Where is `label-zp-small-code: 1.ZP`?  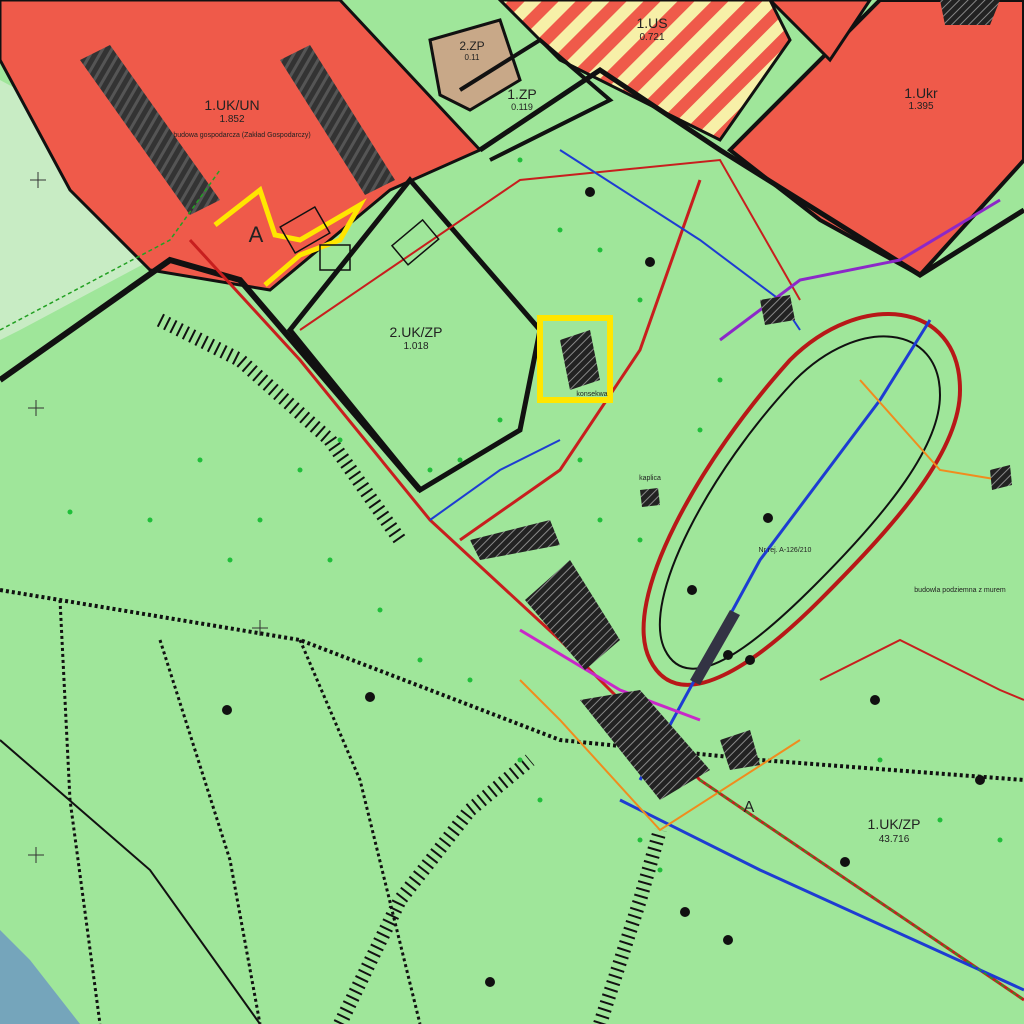 label-zp-small-code: 1.ZP is located at coordinates (522, 94).